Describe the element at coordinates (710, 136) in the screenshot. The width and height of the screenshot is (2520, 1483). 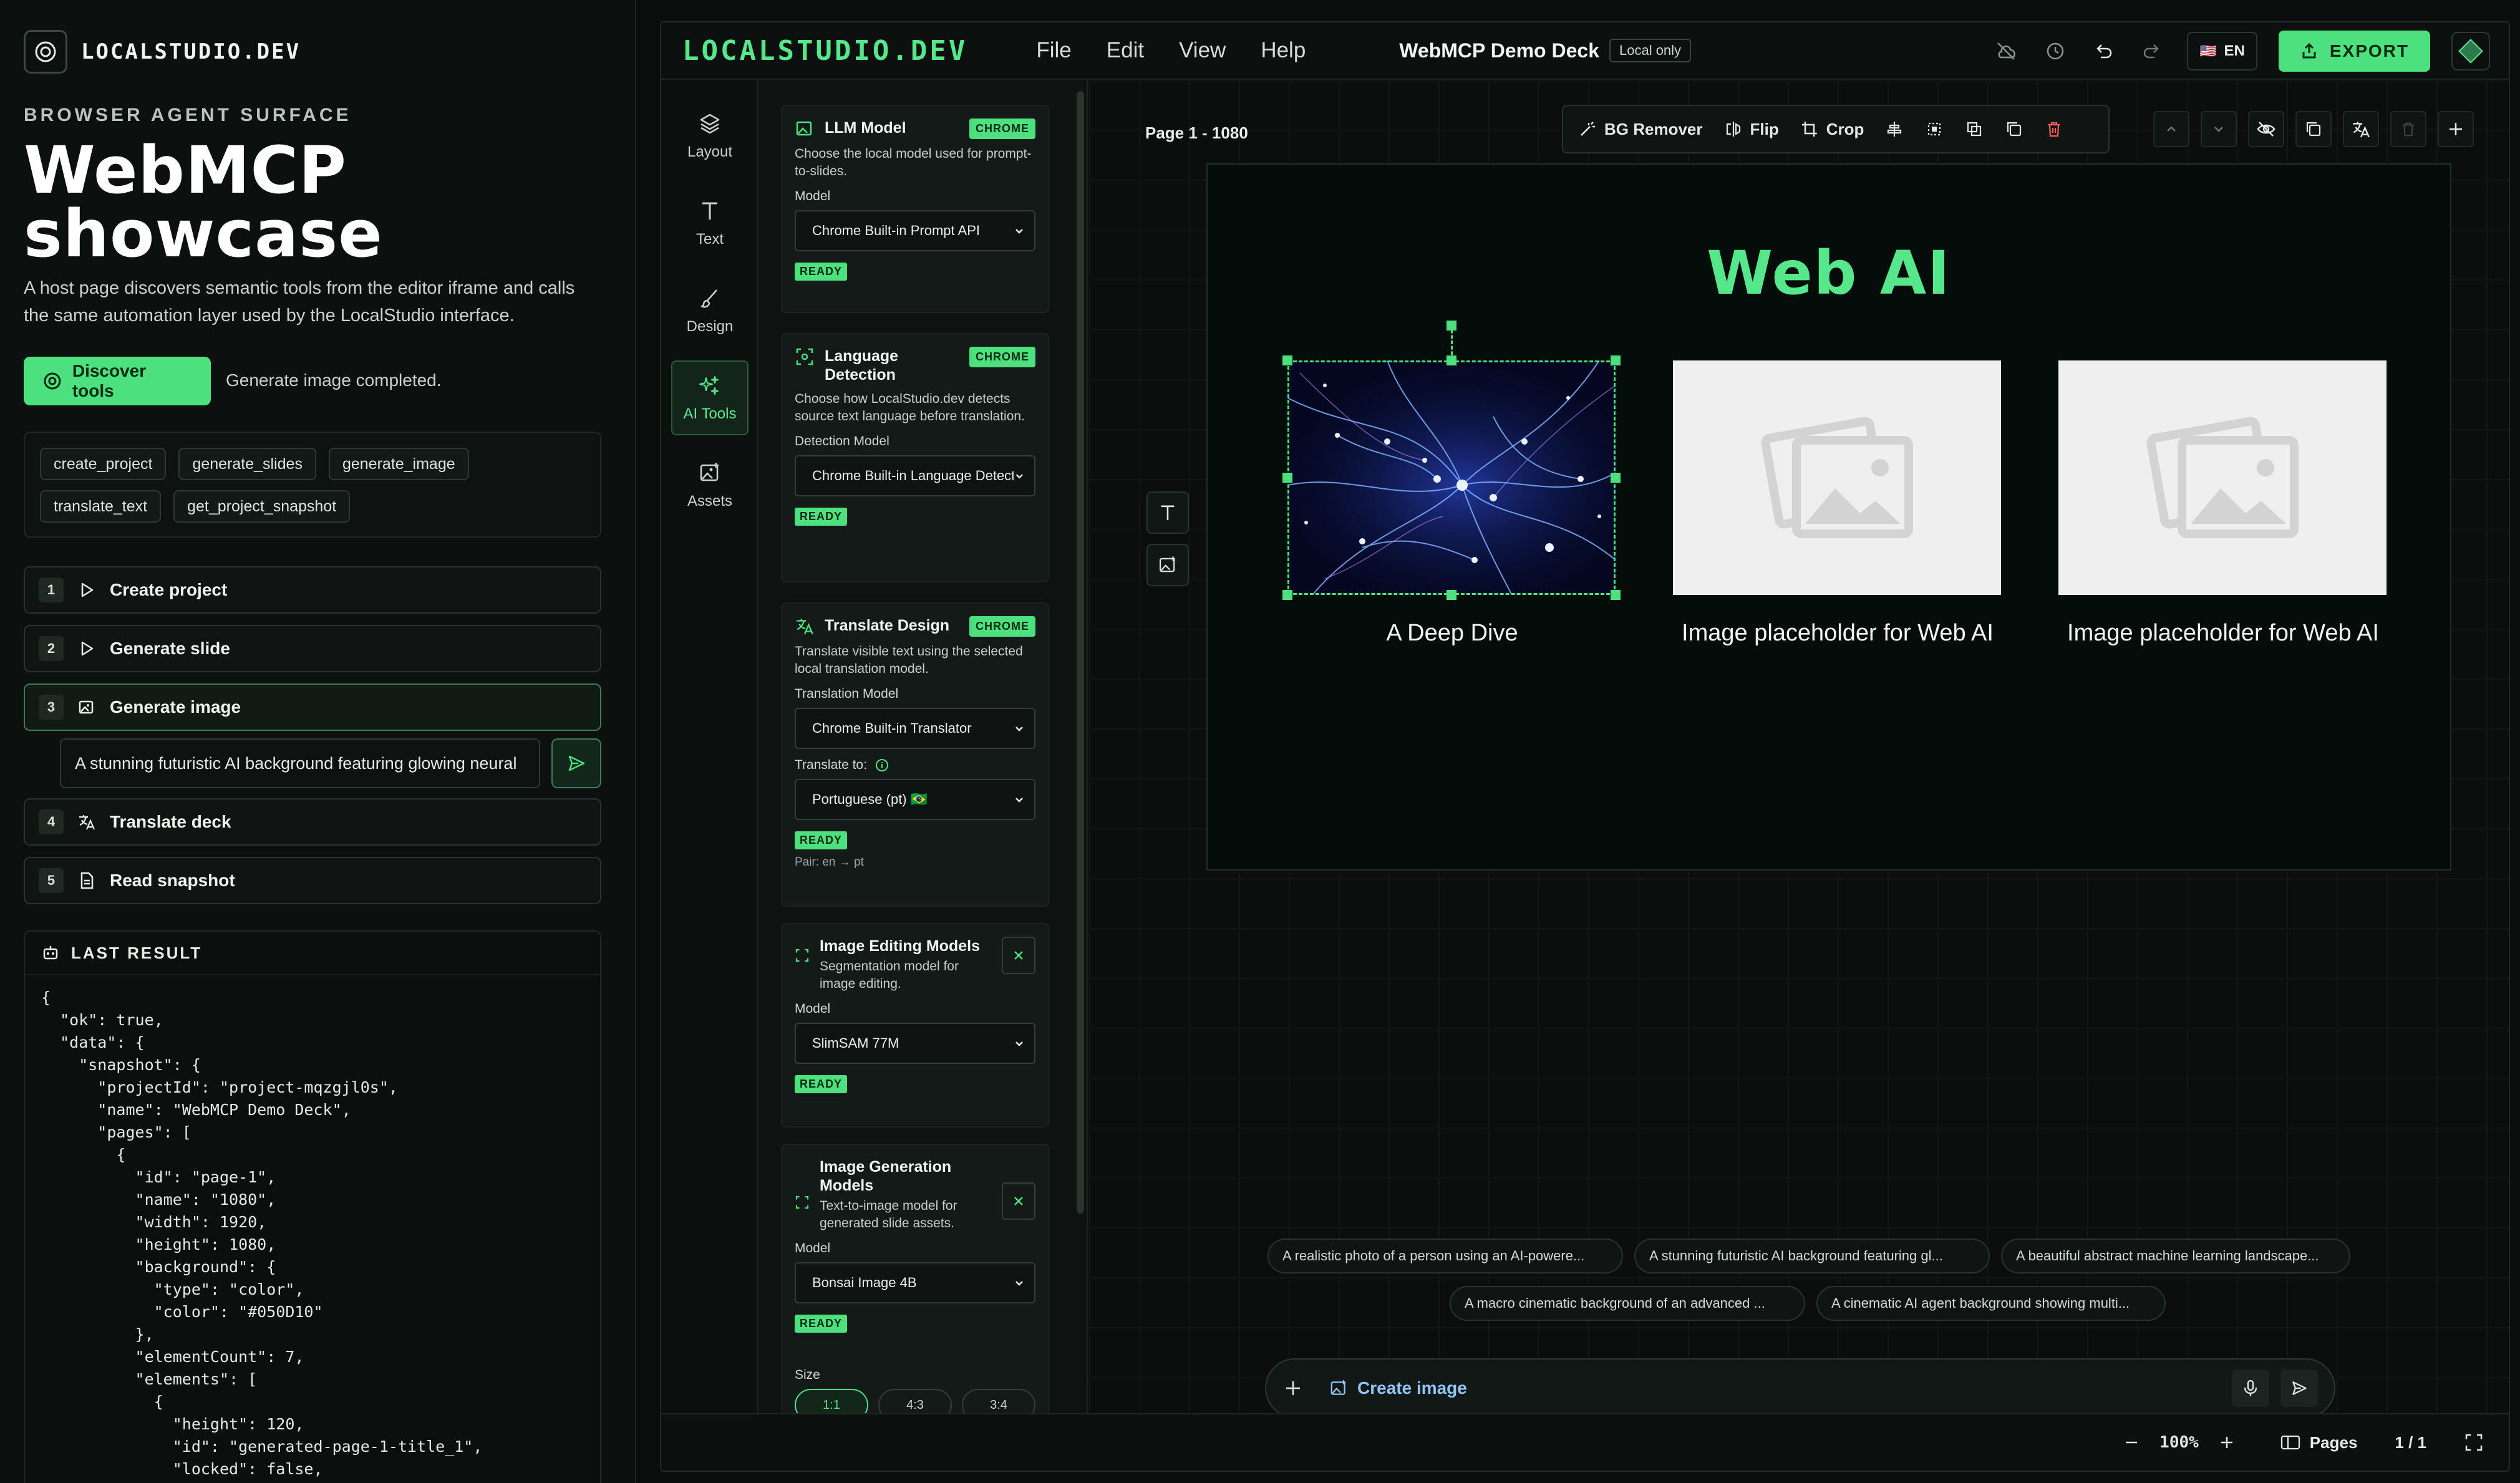
I see `rail-item-layout: Layout` at that location.